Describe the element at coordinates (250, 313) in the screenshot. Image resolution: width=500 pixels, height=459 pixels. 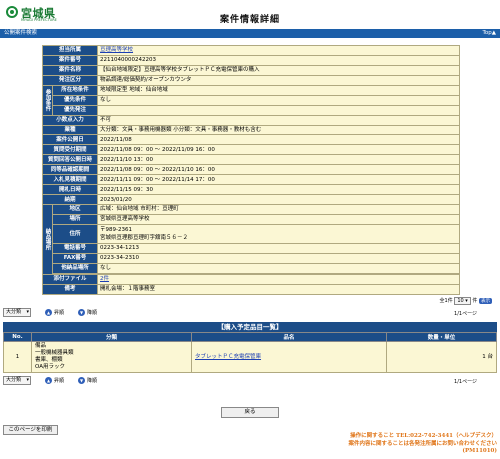
I see `sort-toolbar-top: 大分類 ▾ ▲ 昇順 ▼ 降順 1/1ページ` at that location.